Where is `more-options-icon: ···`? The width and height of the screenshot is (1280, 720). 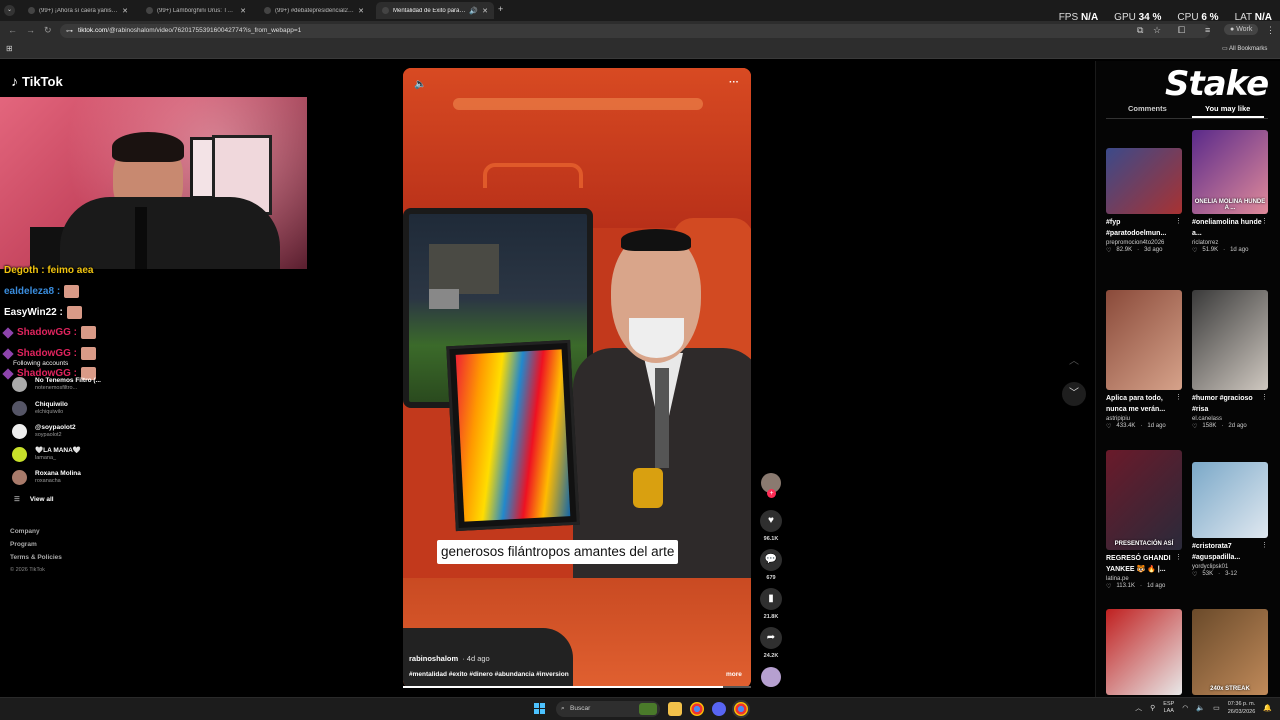
more-options-icon: ··· is located at coordinates (734, 82).